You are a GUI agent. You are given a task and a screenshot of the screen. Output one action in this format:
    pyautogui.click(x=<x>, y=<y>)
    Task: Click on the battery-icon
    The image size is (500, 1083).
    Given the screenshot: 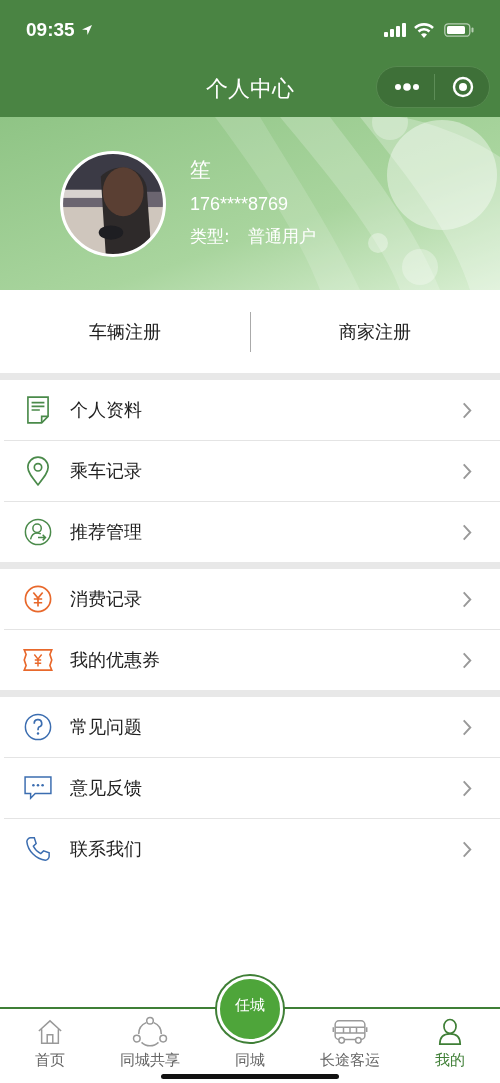 What is the action you would take?
    pyautogui.click(x=459, y=30)
    